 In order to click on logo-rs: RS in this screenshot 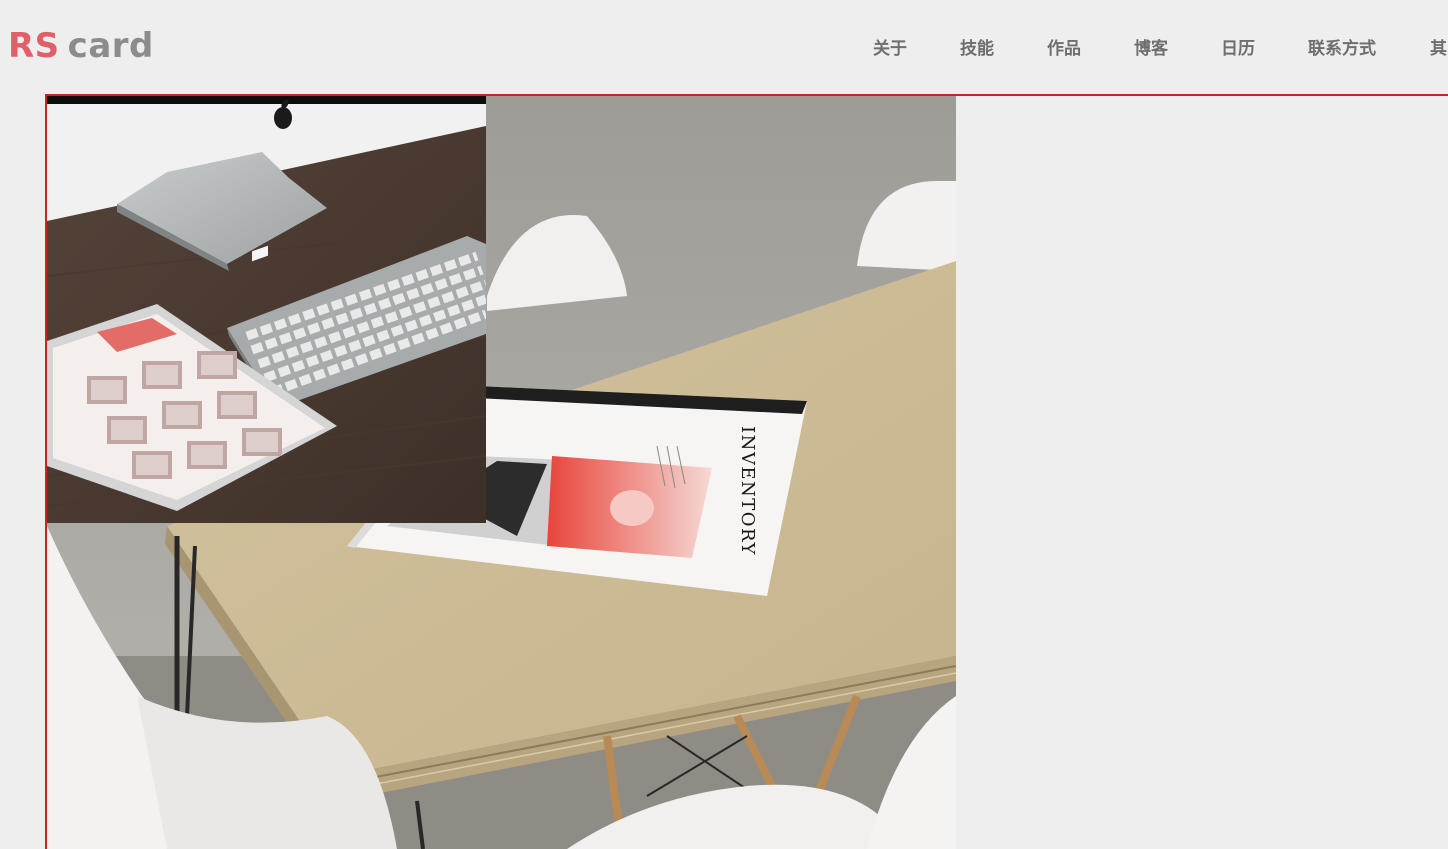, I will do `click(34, 46)`.